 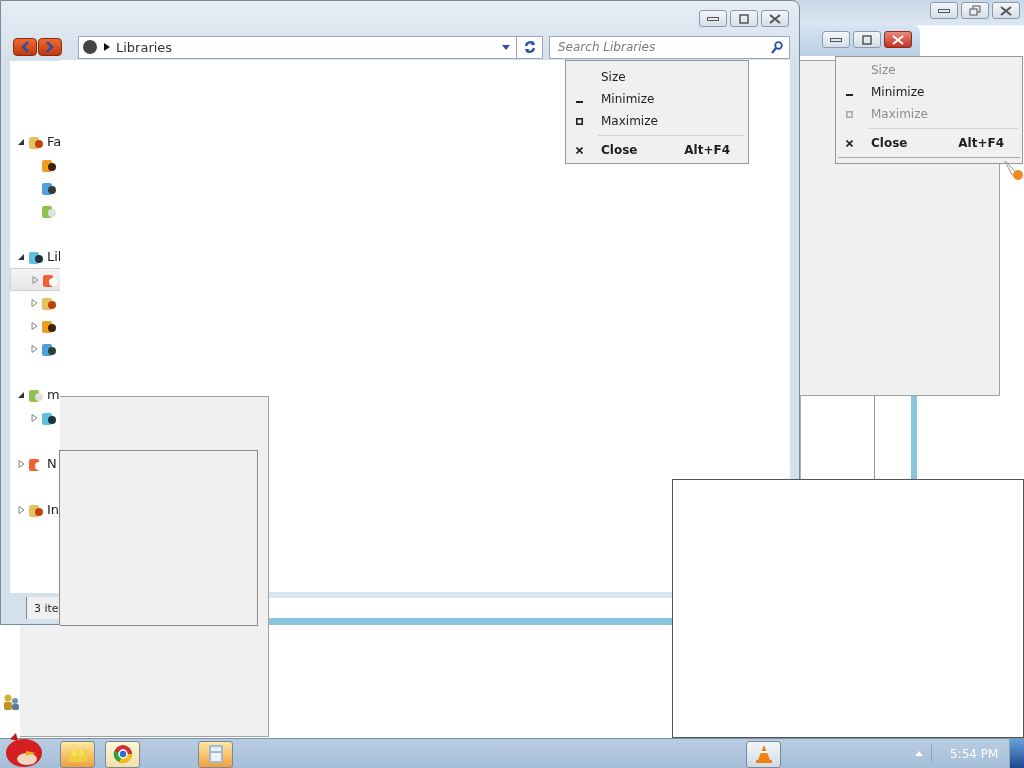 I want to click on menu-item: Size, so click(x=657, y=77).